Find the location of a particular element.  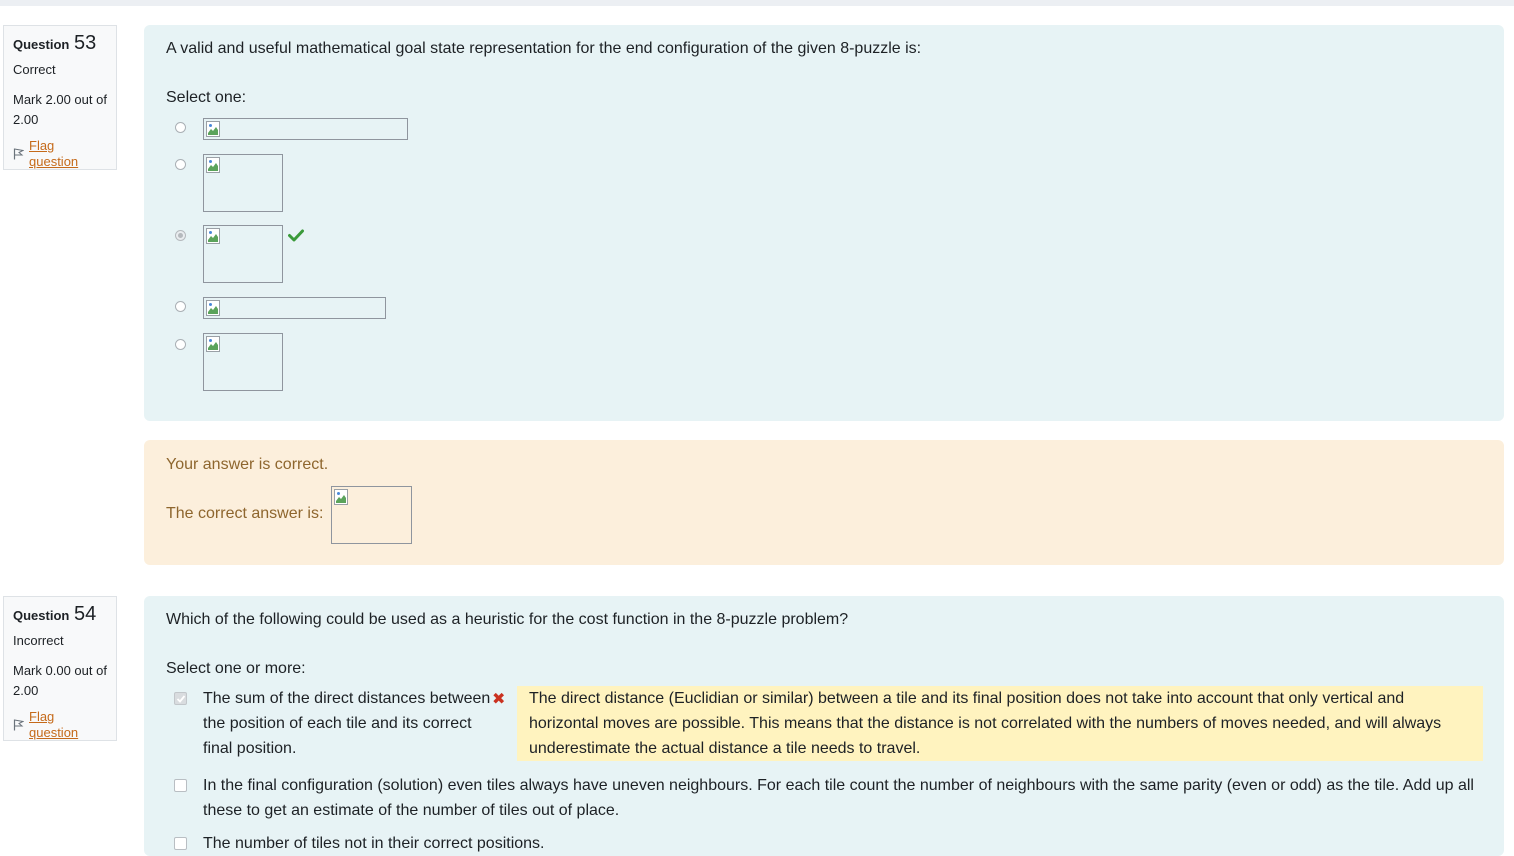

right-answer-label: The correct answer is: is located at coordinates (245, 513).